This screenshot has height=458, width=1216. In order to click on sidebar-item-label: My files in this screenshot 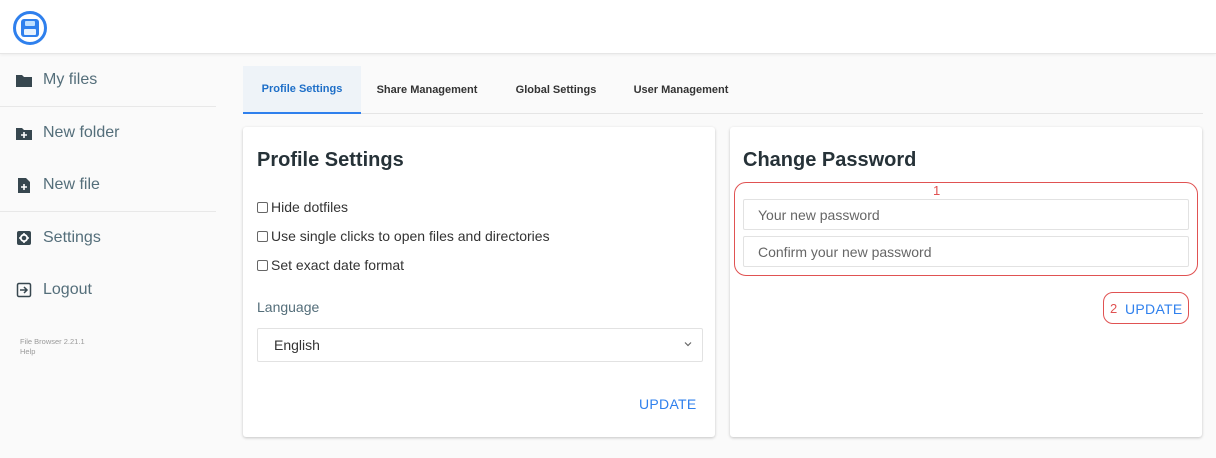, I will do `click(70, 79)`.